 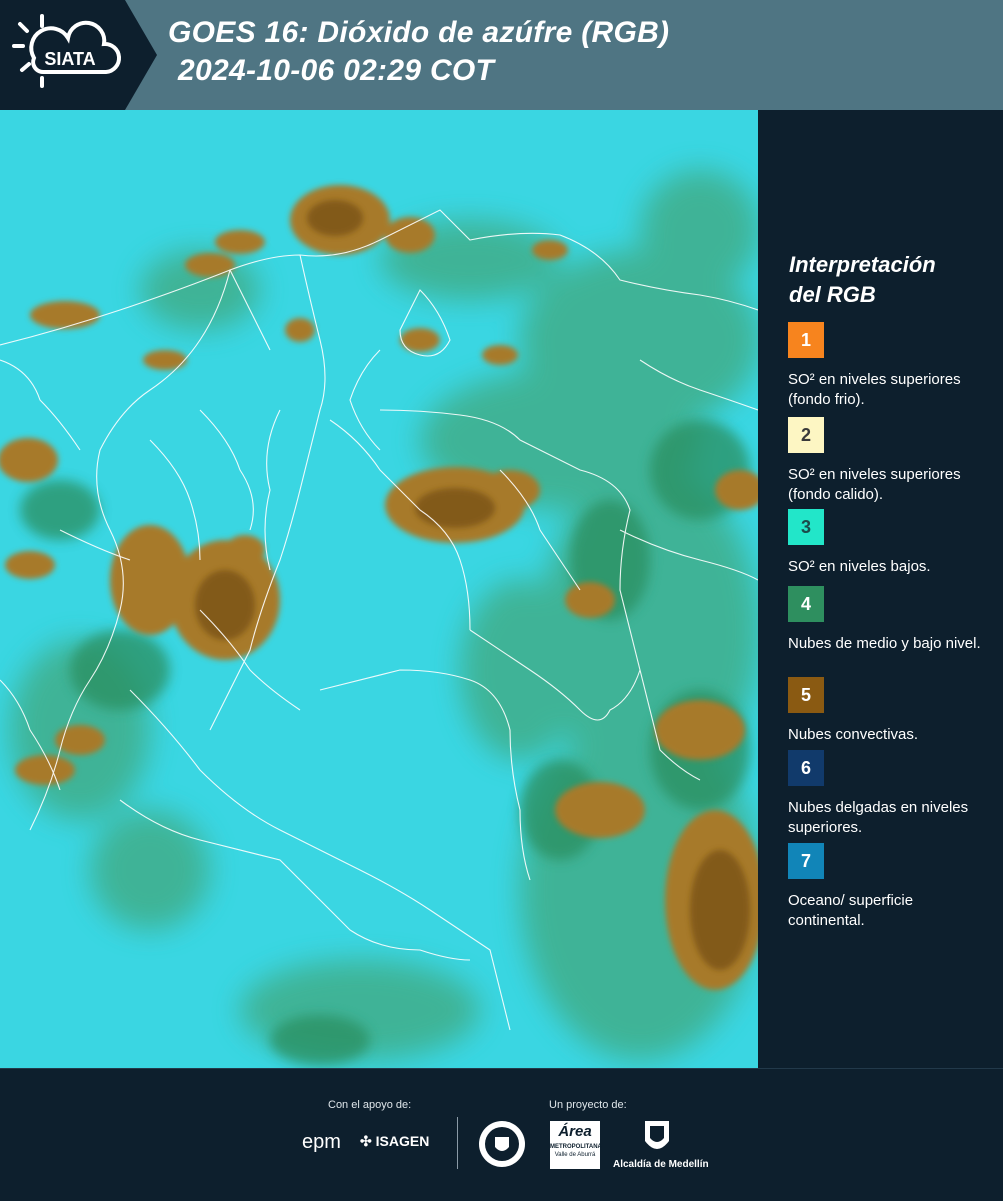 What do you see at coordinates (888, 794) in the screenshot?
I see `legend-item-6: 6 Nubes delgadas en niveles superiores.` at bounding box center [888, 794].